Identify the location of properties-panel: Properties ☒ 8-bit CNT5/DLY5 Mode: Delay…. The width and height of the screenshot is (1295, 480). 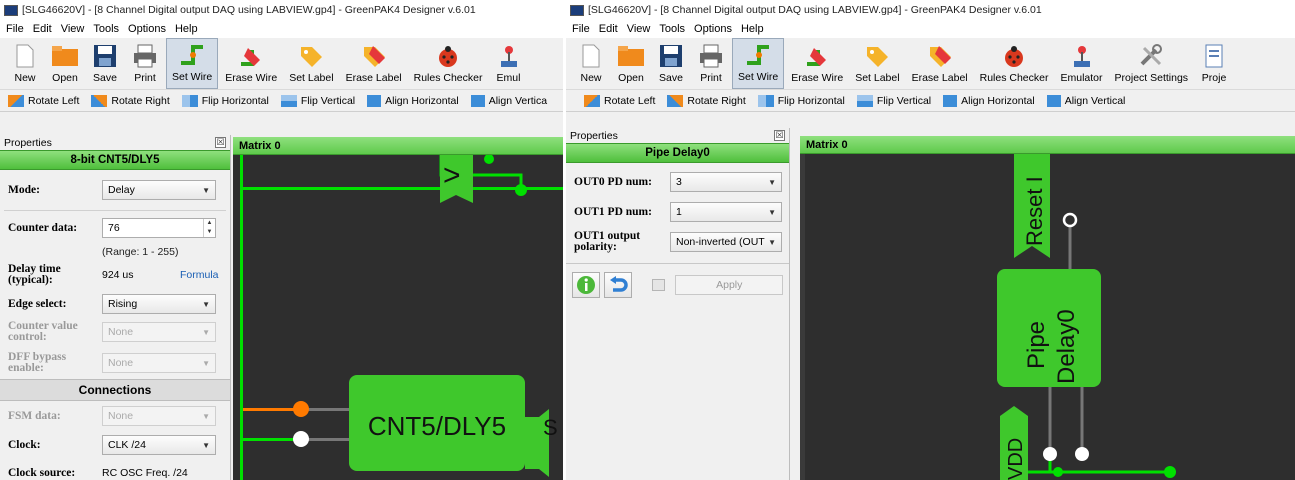
(115, 307).